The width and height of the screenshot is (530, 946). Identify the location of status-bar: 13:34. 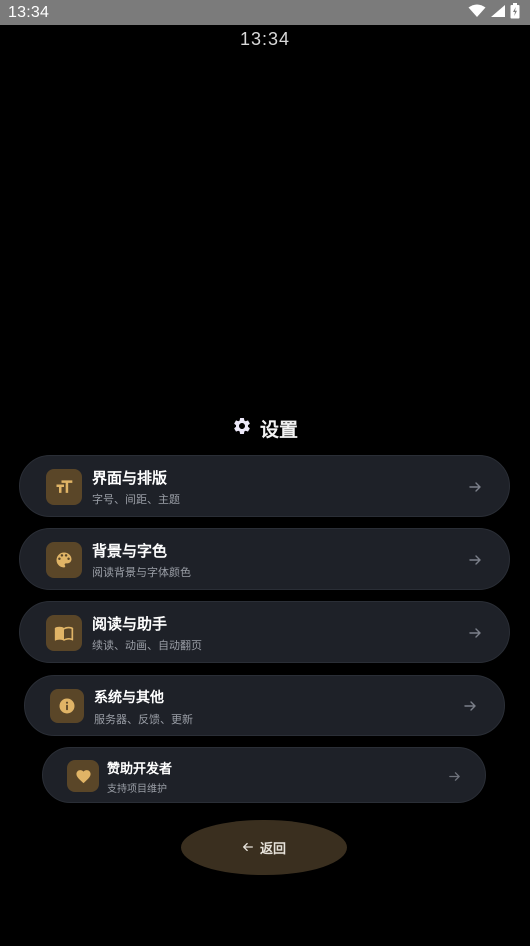
(265, 12).